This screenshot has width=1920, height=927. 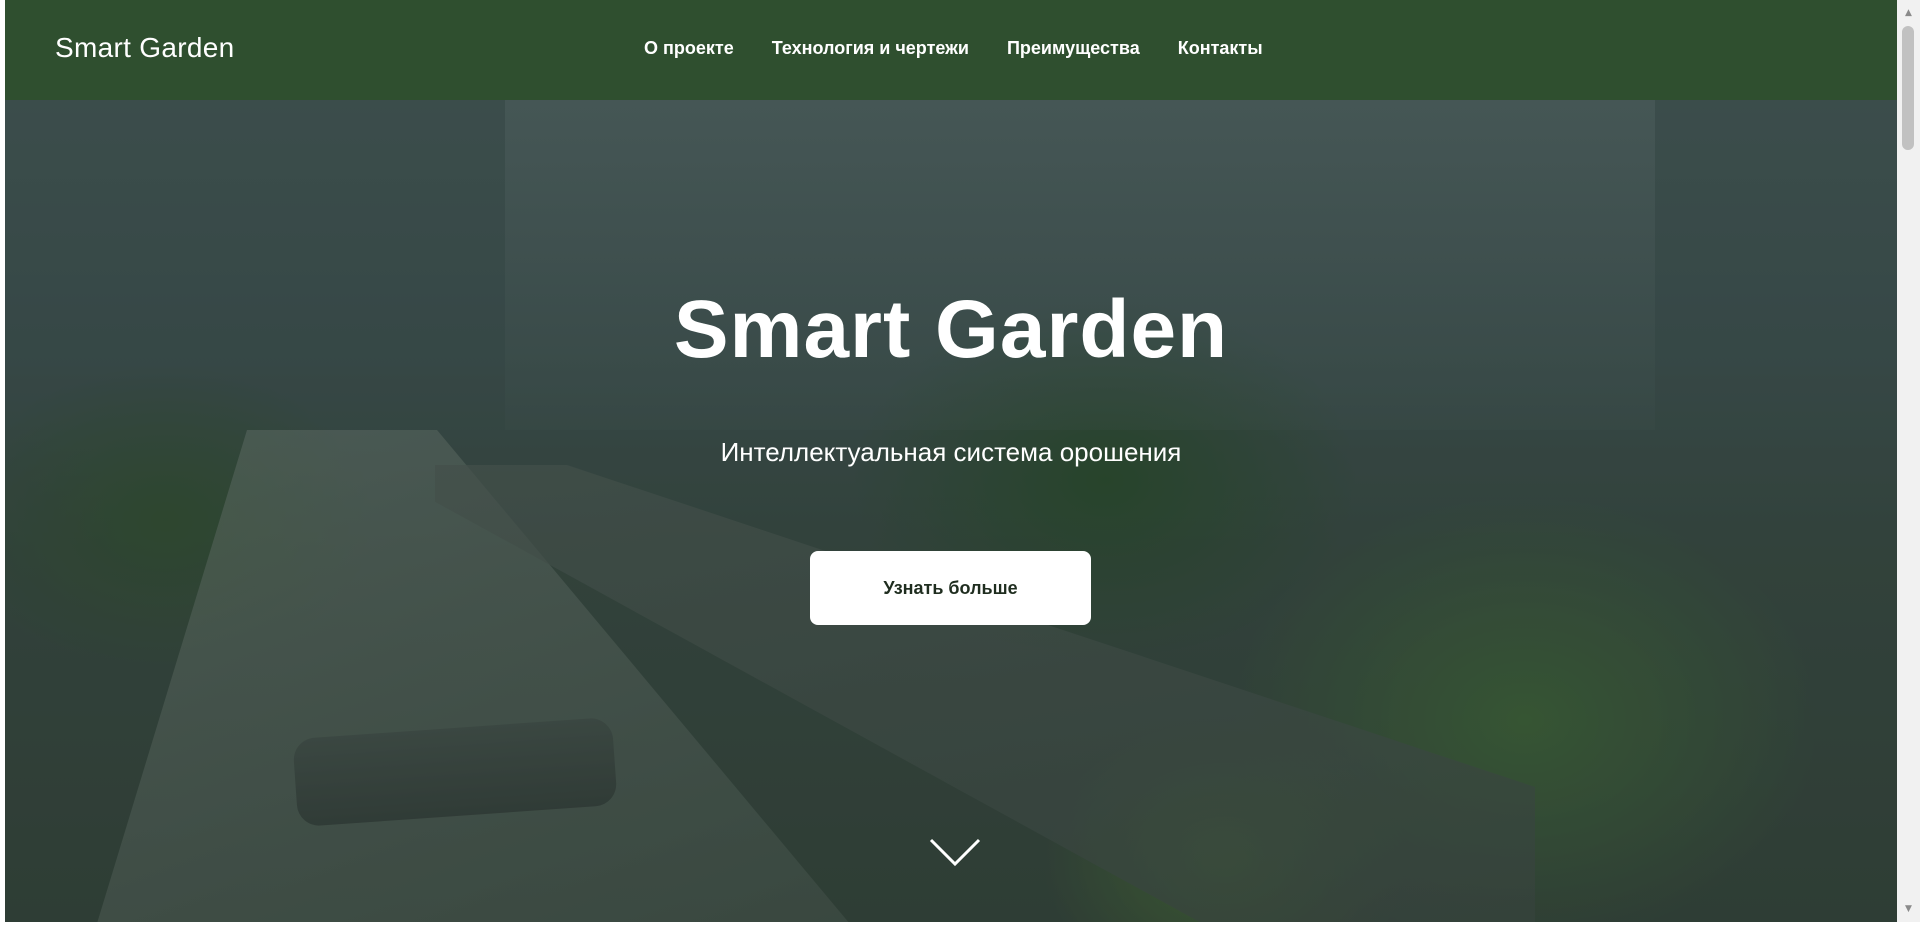 I want to click on hero-subtitle: Интеллектуальная система орошения, so click(x=951, y=452).